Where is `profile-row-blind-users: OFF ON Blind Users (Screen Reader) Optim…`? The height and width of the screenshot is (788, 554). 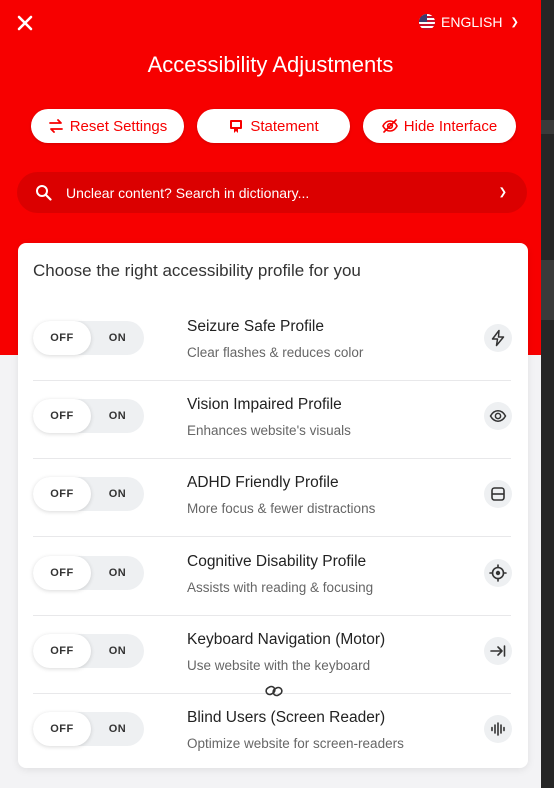 profile-row-blind-users: OFF ON Blind Users (Screen Reader) Optim… is located at coordinates (272, 733).